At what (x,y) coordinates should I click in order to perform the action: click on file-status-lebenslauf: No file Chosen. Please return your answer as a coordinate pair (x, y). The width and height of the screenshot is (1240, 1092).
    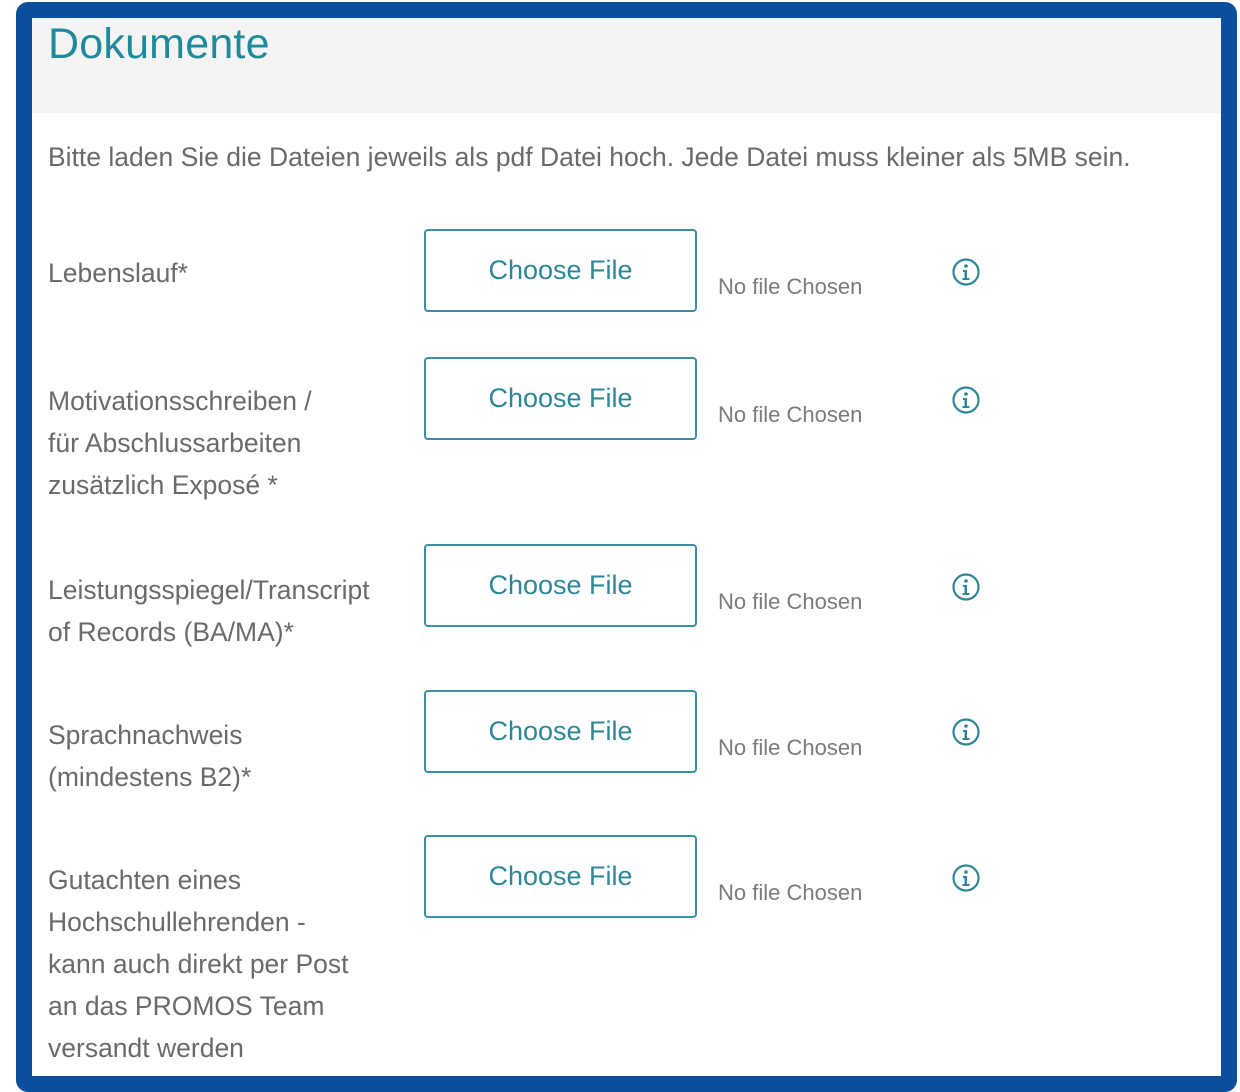
    Looking at the image, I should click on (790, 286).